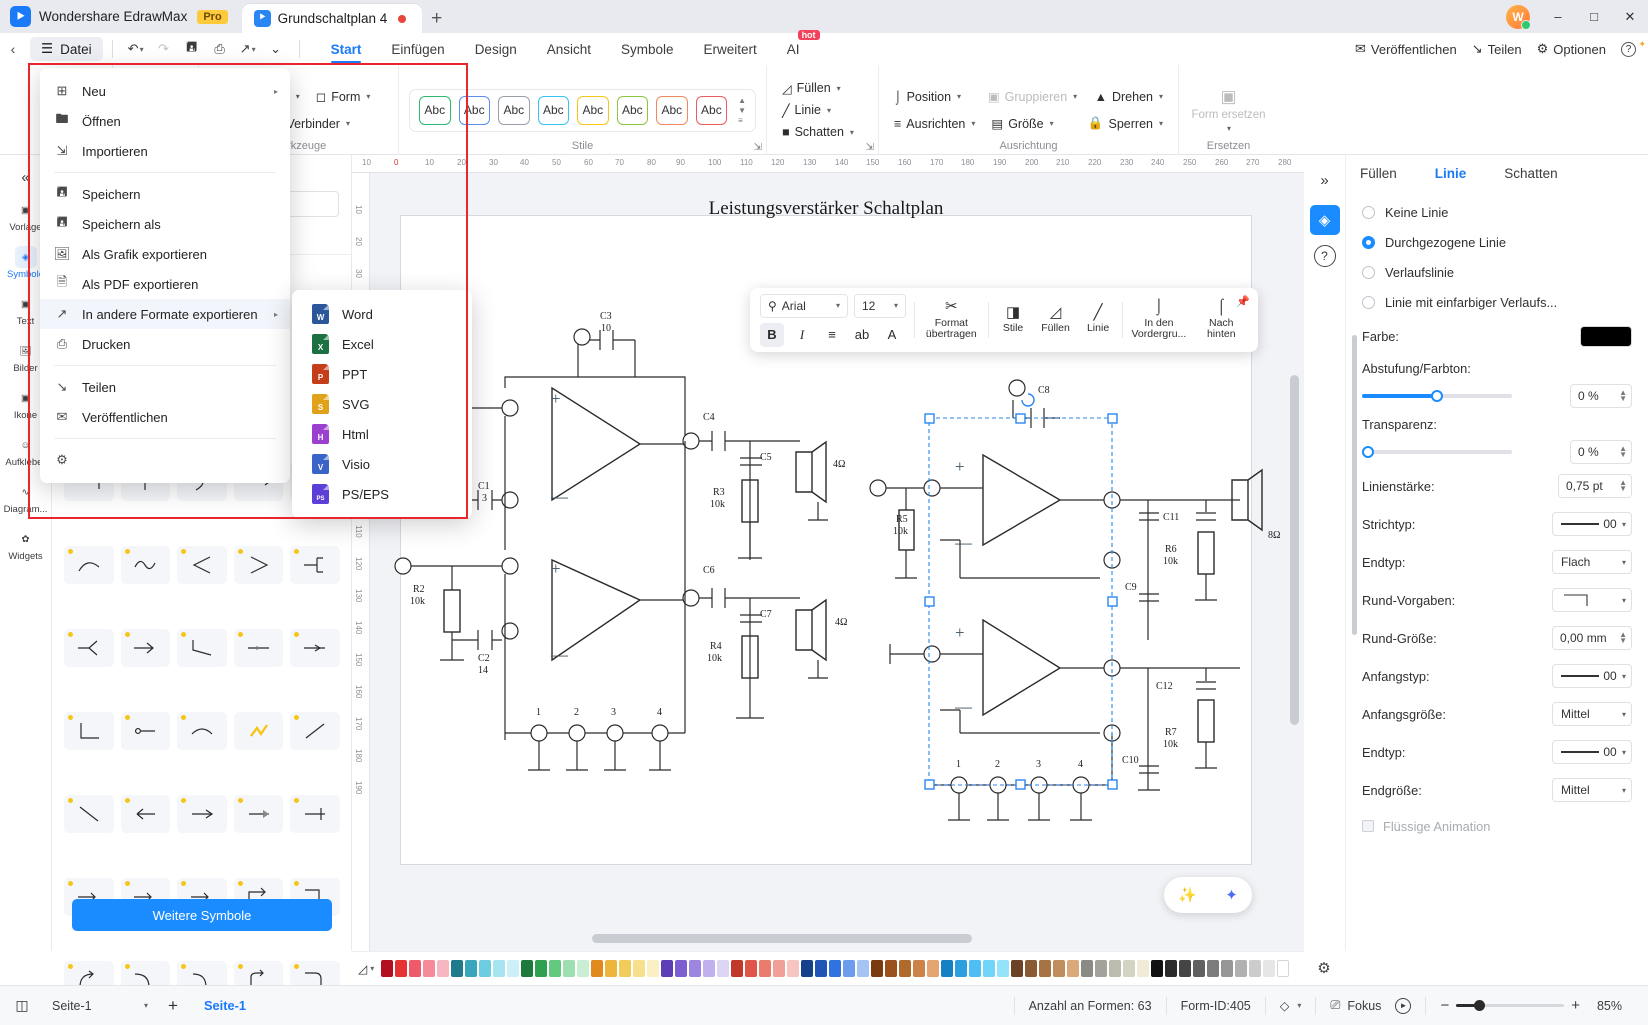  Describe the element at coordinates (1623, 485) in the screenshot. I see `spinner-arrows: ▲ ▼` at that location.